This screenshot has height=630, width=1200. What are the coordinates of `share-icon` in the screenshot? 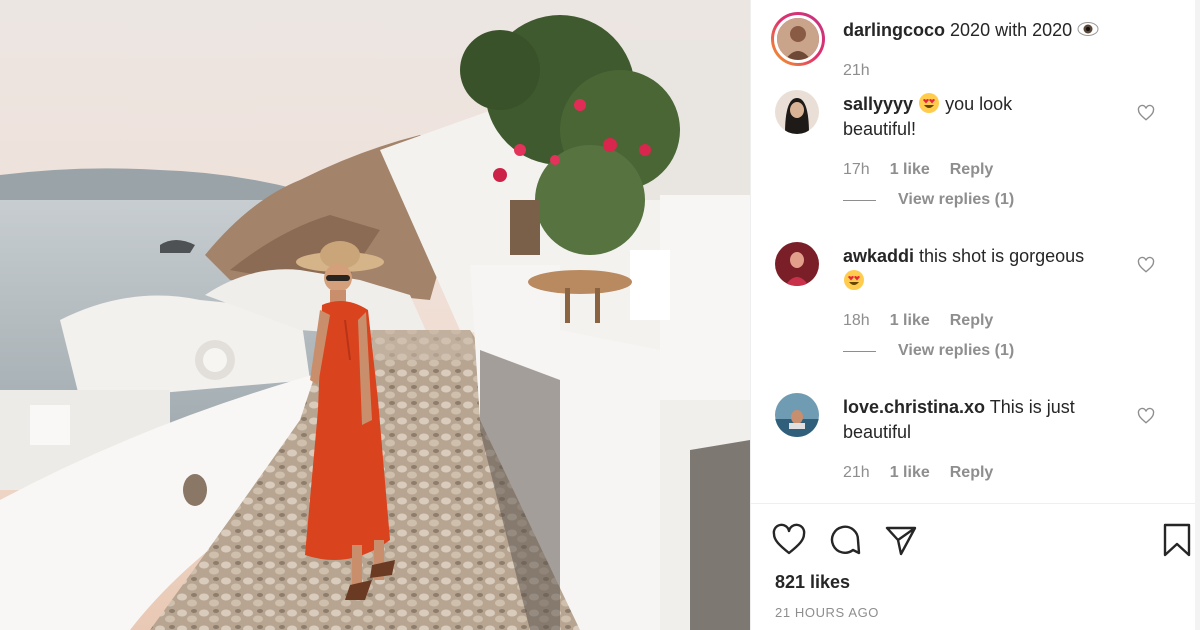 It's located at (901, 540).